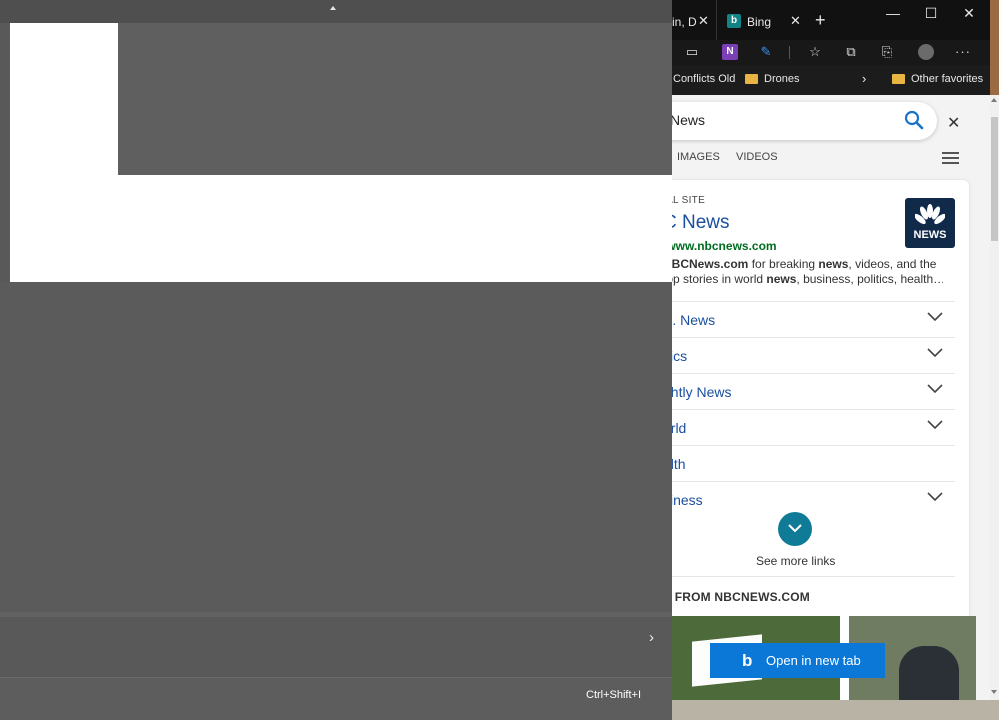  I want to click on sitelink-label: itics, so click(680, 356).